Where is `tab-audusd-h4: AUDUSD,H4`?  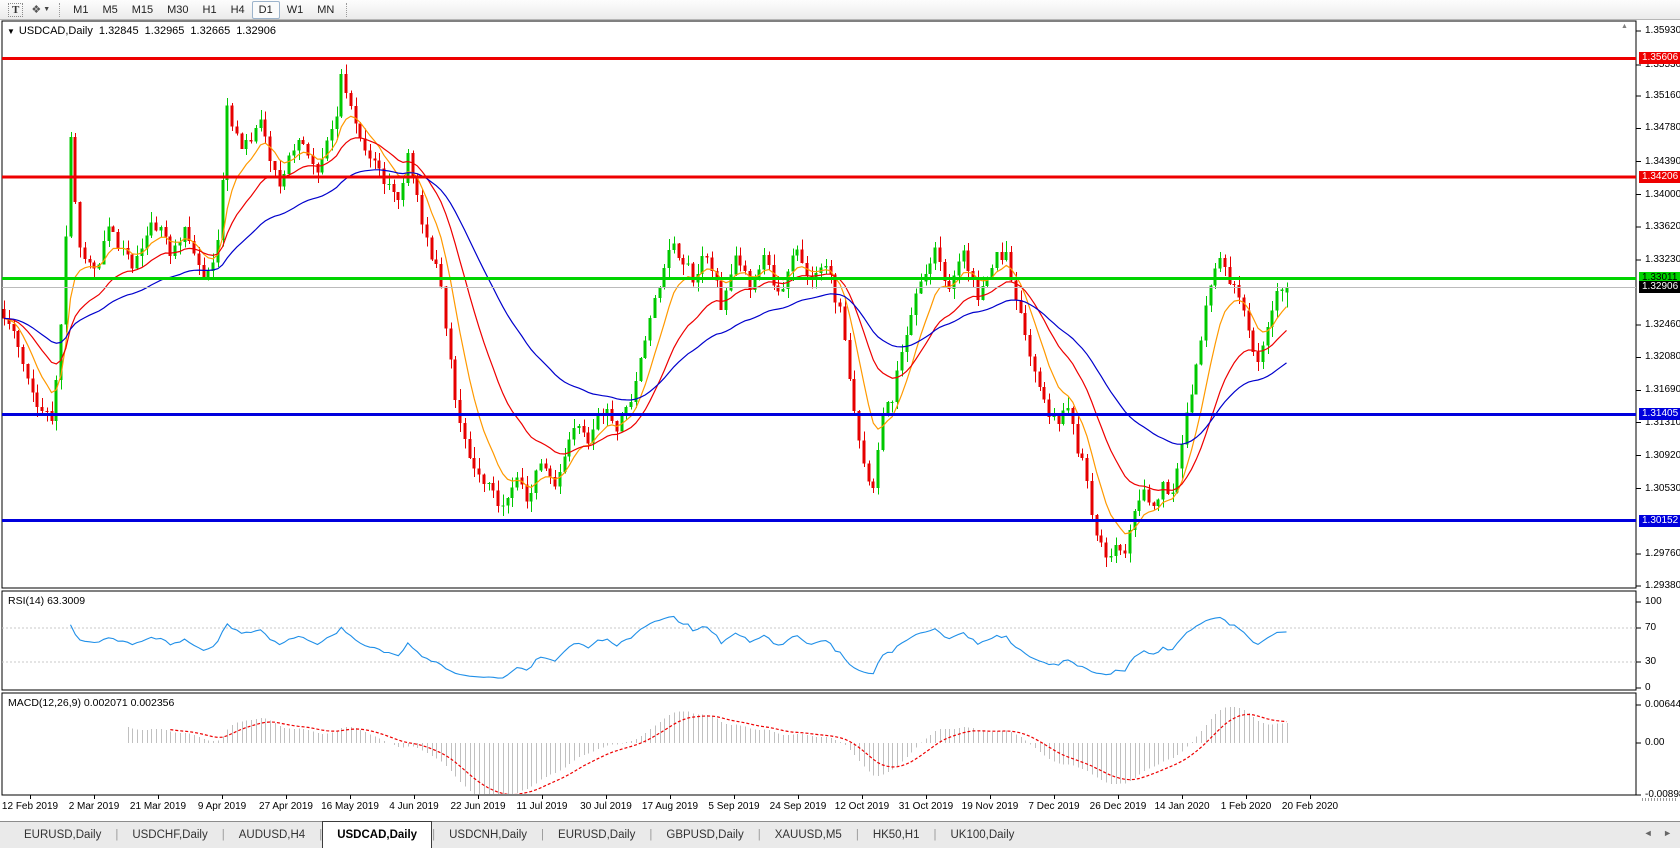 tab-audusd-h4: AUDUSD,H4 is located at coordinates (272, 835).